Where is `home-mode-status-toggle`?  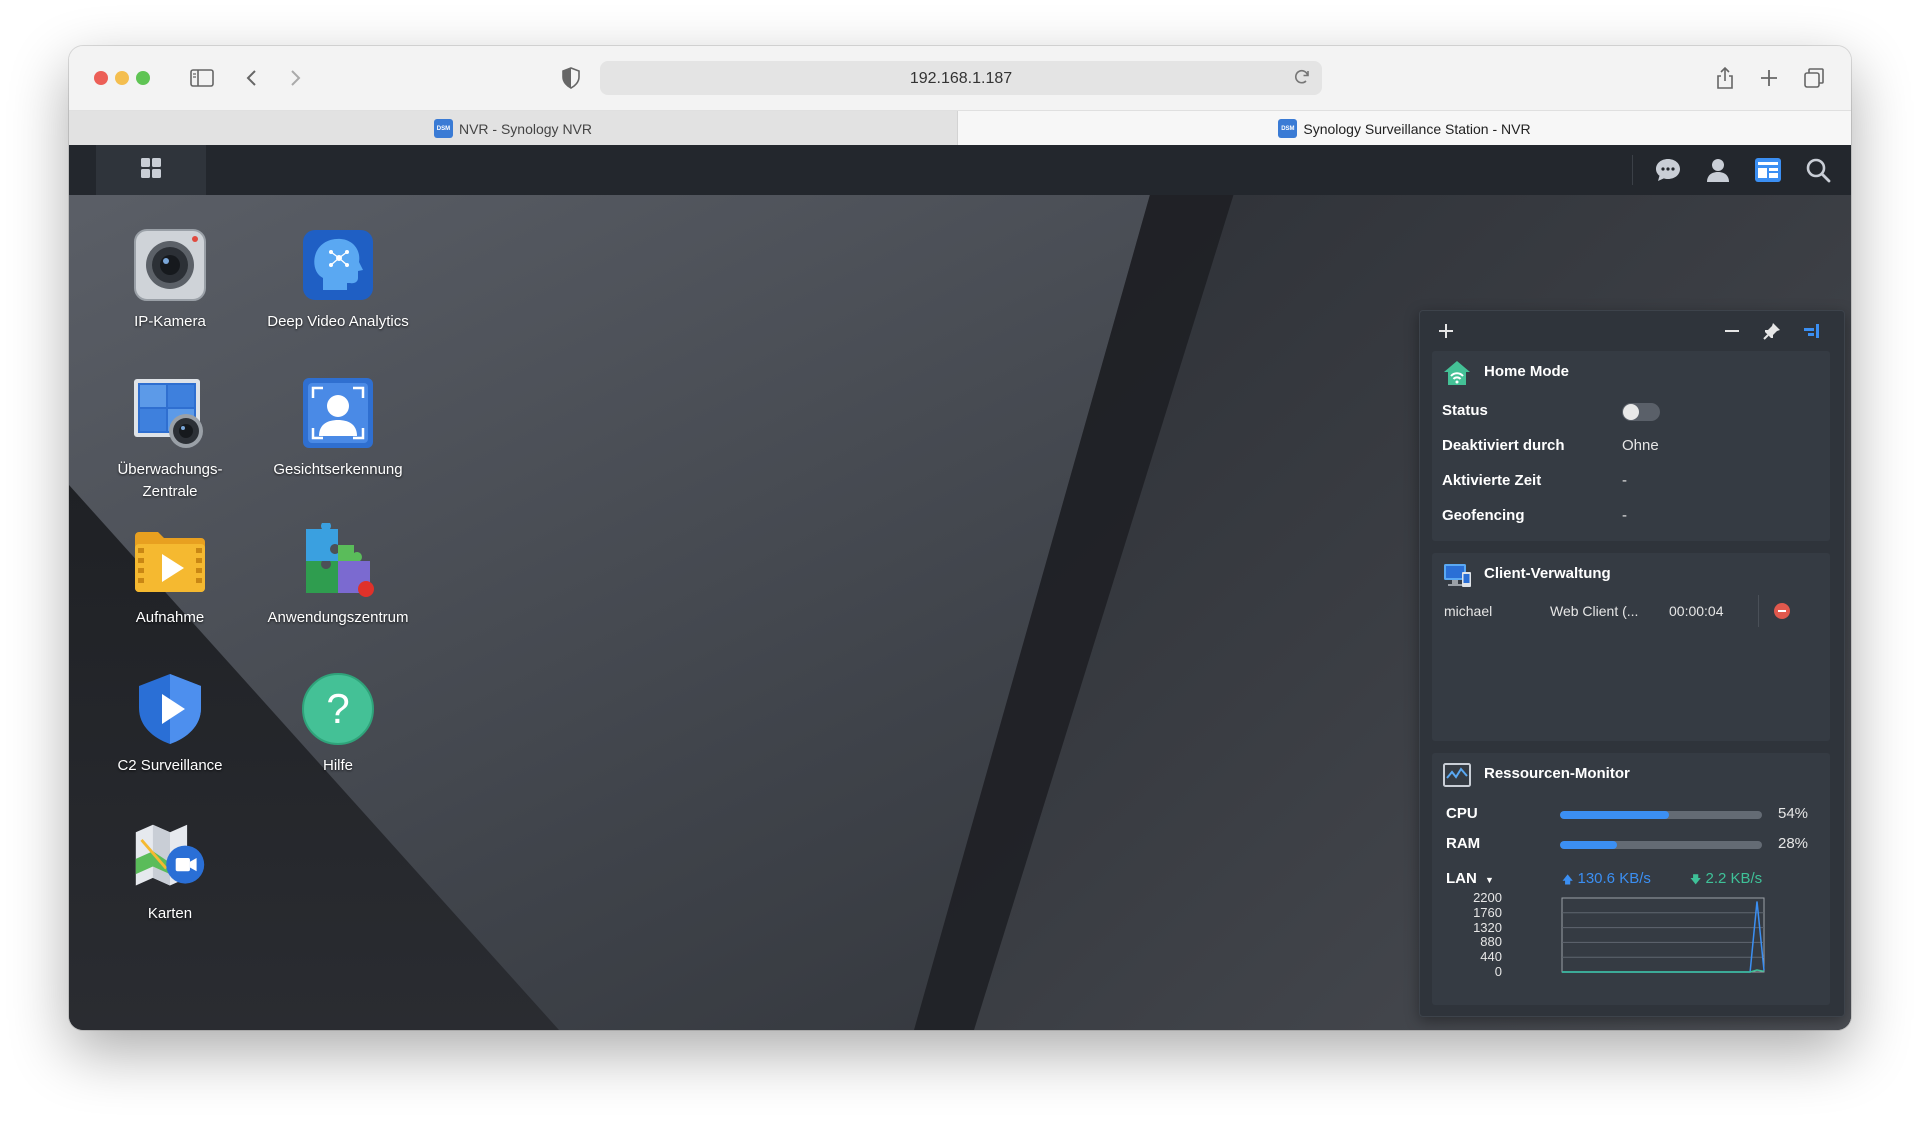 home-mode-status-toggle is located at coordinates (1641, 412).